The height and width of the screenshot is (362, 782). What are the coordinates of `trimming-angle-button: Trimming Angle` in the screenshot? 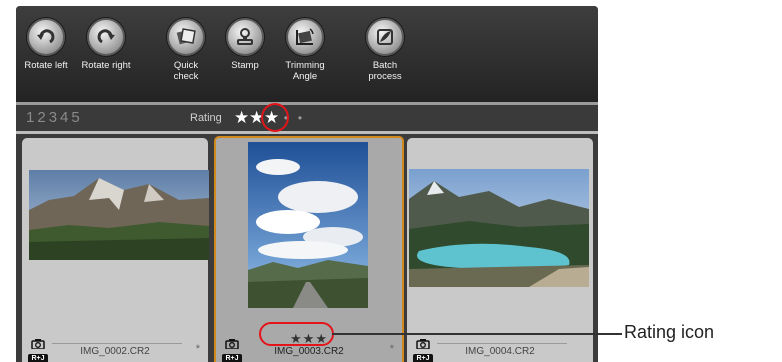 It's located at (305, 50).